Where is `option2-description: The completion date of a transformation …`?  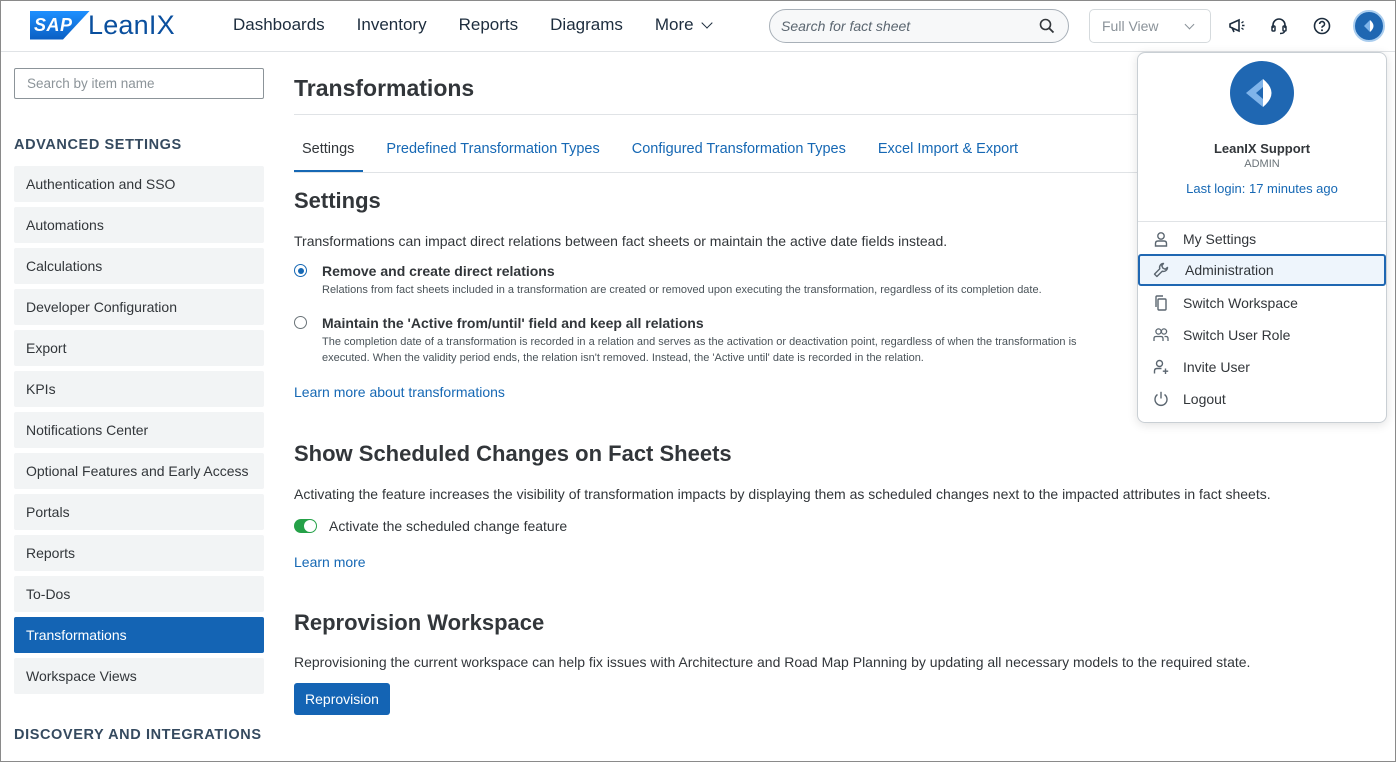 option2-description: The completion date of a transformation … is located at coordinates (699, 350).